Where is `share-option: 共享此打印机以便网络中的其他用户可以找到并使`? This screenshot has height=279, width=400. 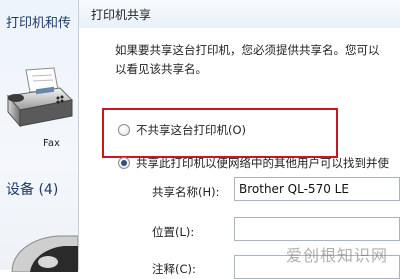
share-option: 共享此打印机以便网络中的其他用户可以找到并使 is located at coordinates (253, 163).